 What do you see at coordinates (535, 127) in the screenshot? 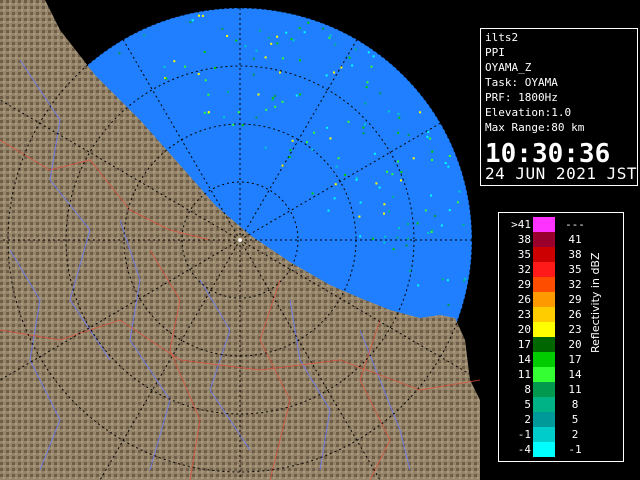
I see `info-max-range: Max Range:80 km` at bounding box center [535, 127].